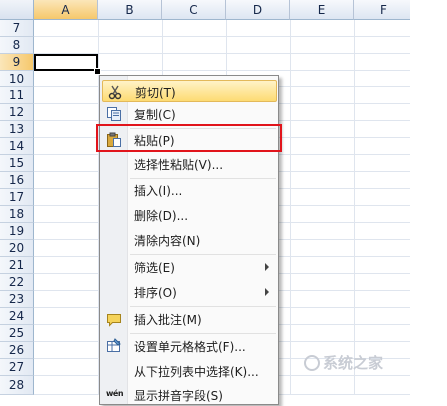 This screenshot has height=406, width=447. What do you see at coordinates (17, 214) in the screenshot?
I see `row-header-18: 18` at bounding box center [17, 214].